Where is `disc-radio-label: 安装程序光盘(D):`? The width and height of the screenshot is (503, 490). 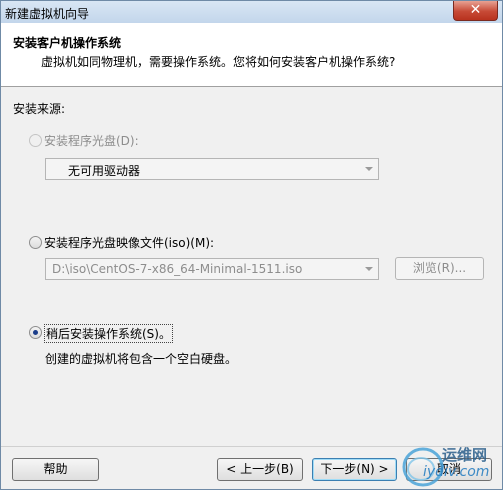 disc-radio-label: 安装程序光盘(D): is located at coordinates (91, 141).